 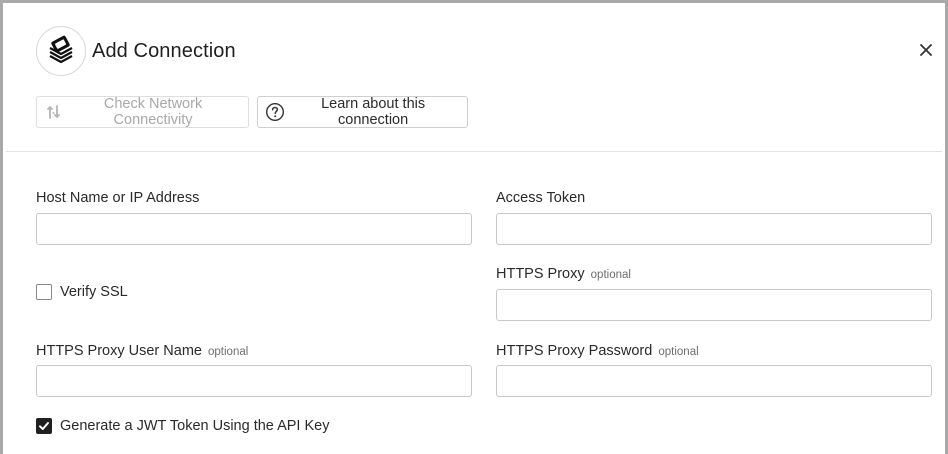 What do you see at coordinates (373, 112) in the screenshot?
I see `learn-label: Learn about this connection` at bounding box center [373, 112].